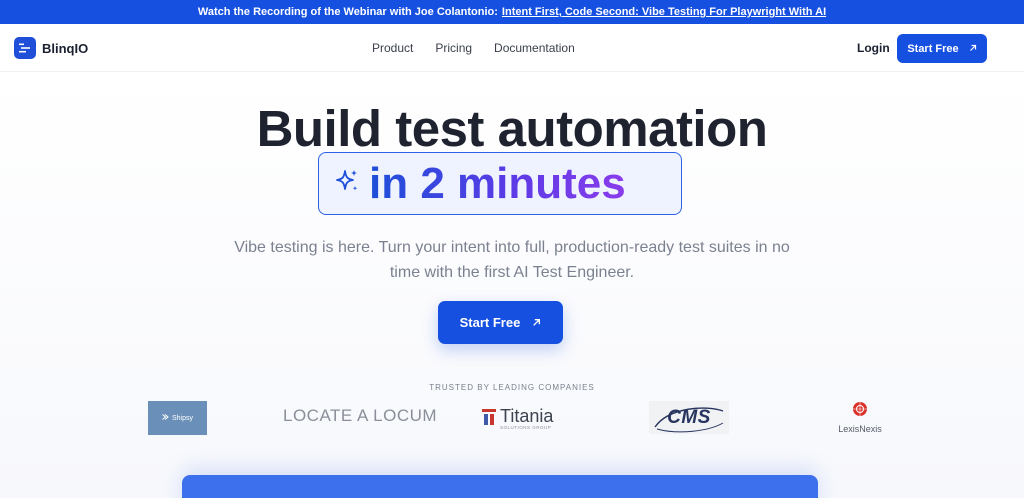  I want to click on nav-link-product: Product, so click(392, 48).